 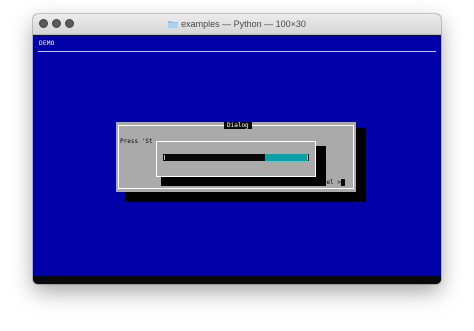 I want to click on progress-gauge, so click(x=236, y=157).